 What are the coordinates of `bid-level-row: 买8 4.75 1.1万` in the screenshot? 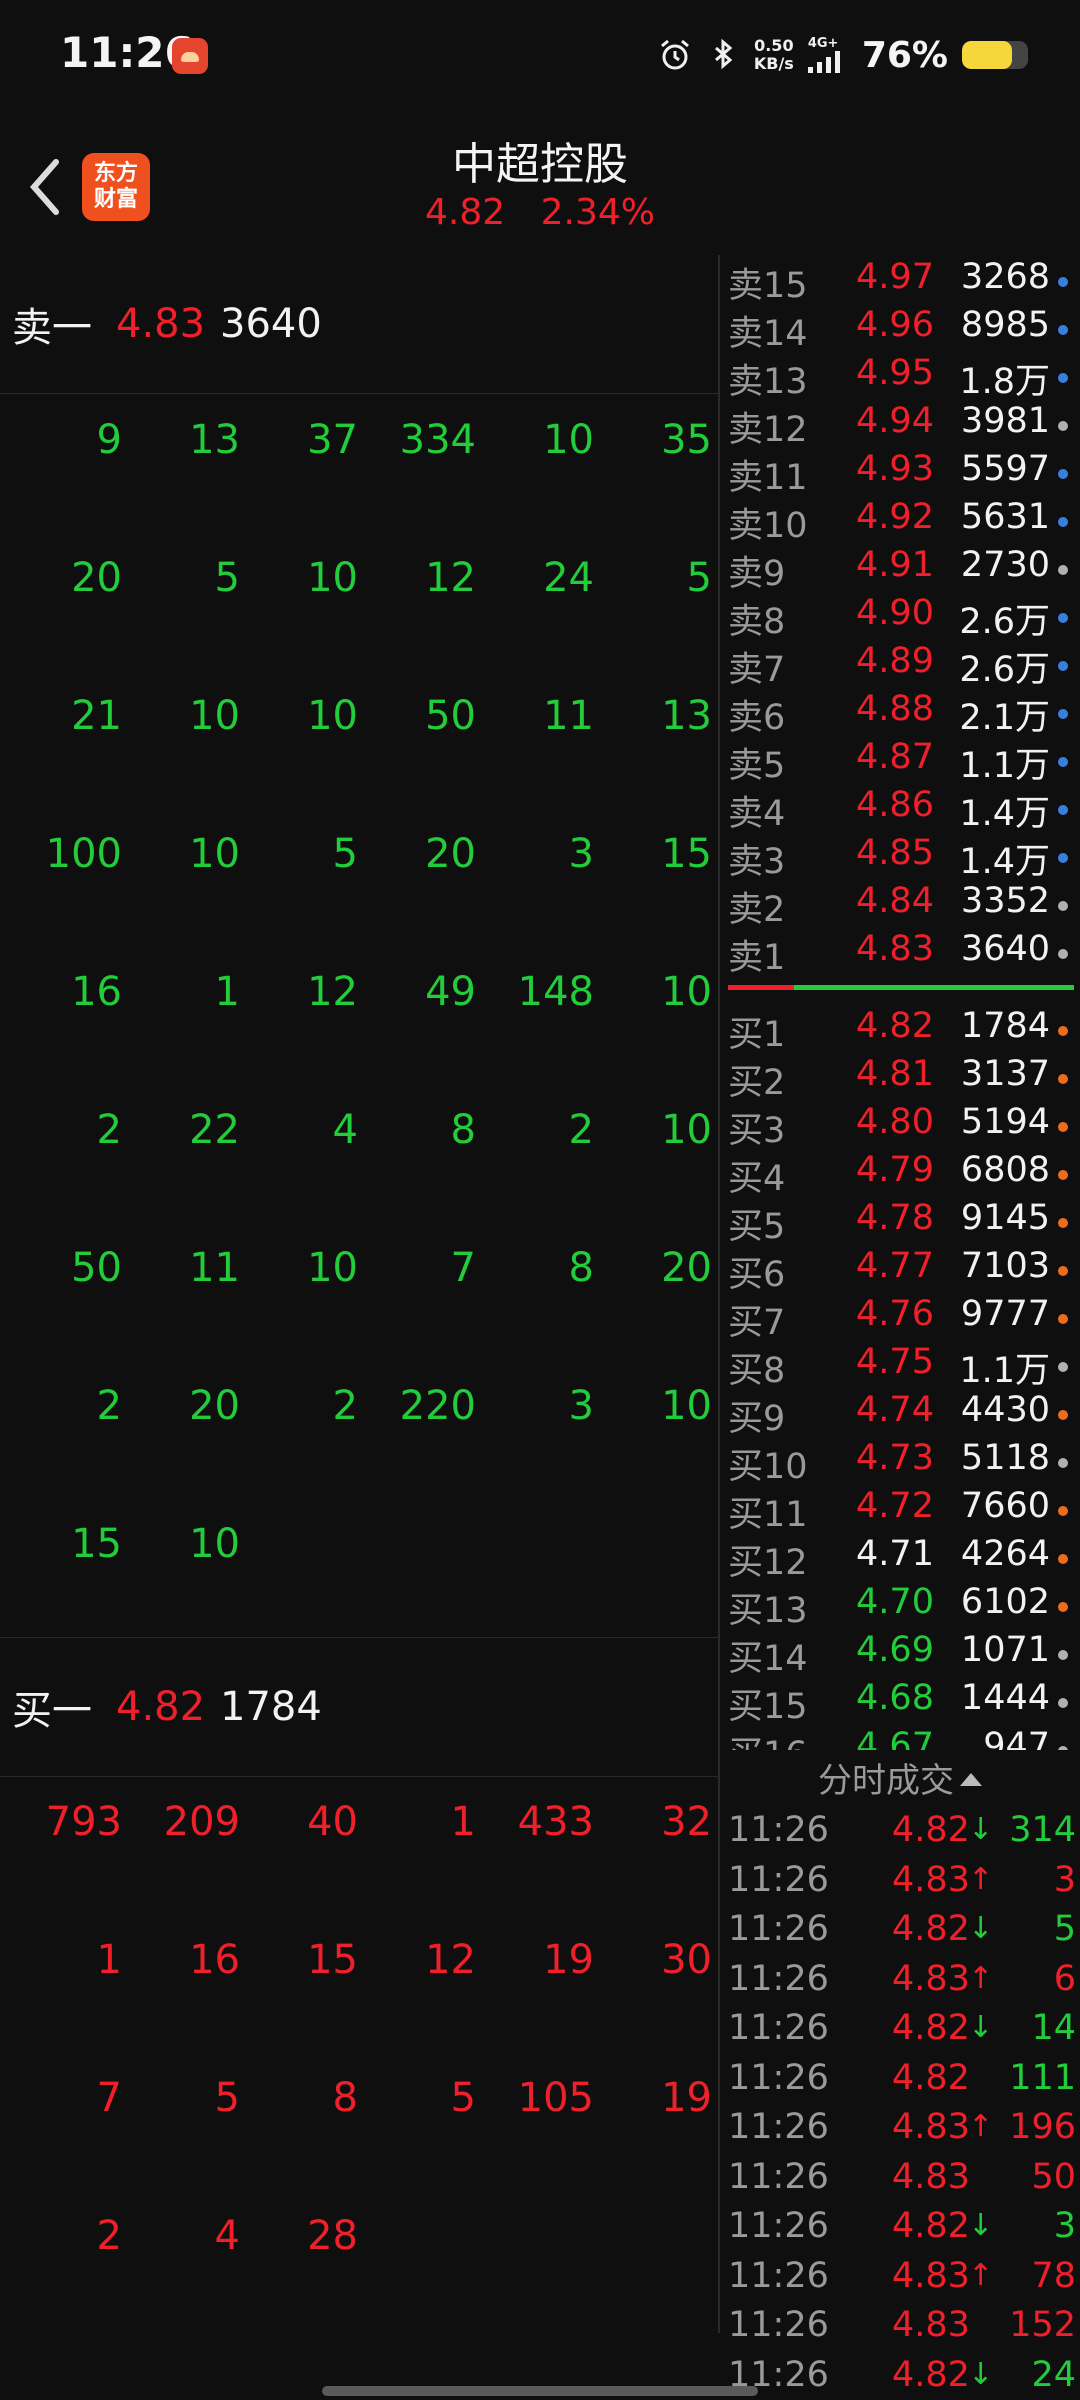 It's located at (900, 1366).